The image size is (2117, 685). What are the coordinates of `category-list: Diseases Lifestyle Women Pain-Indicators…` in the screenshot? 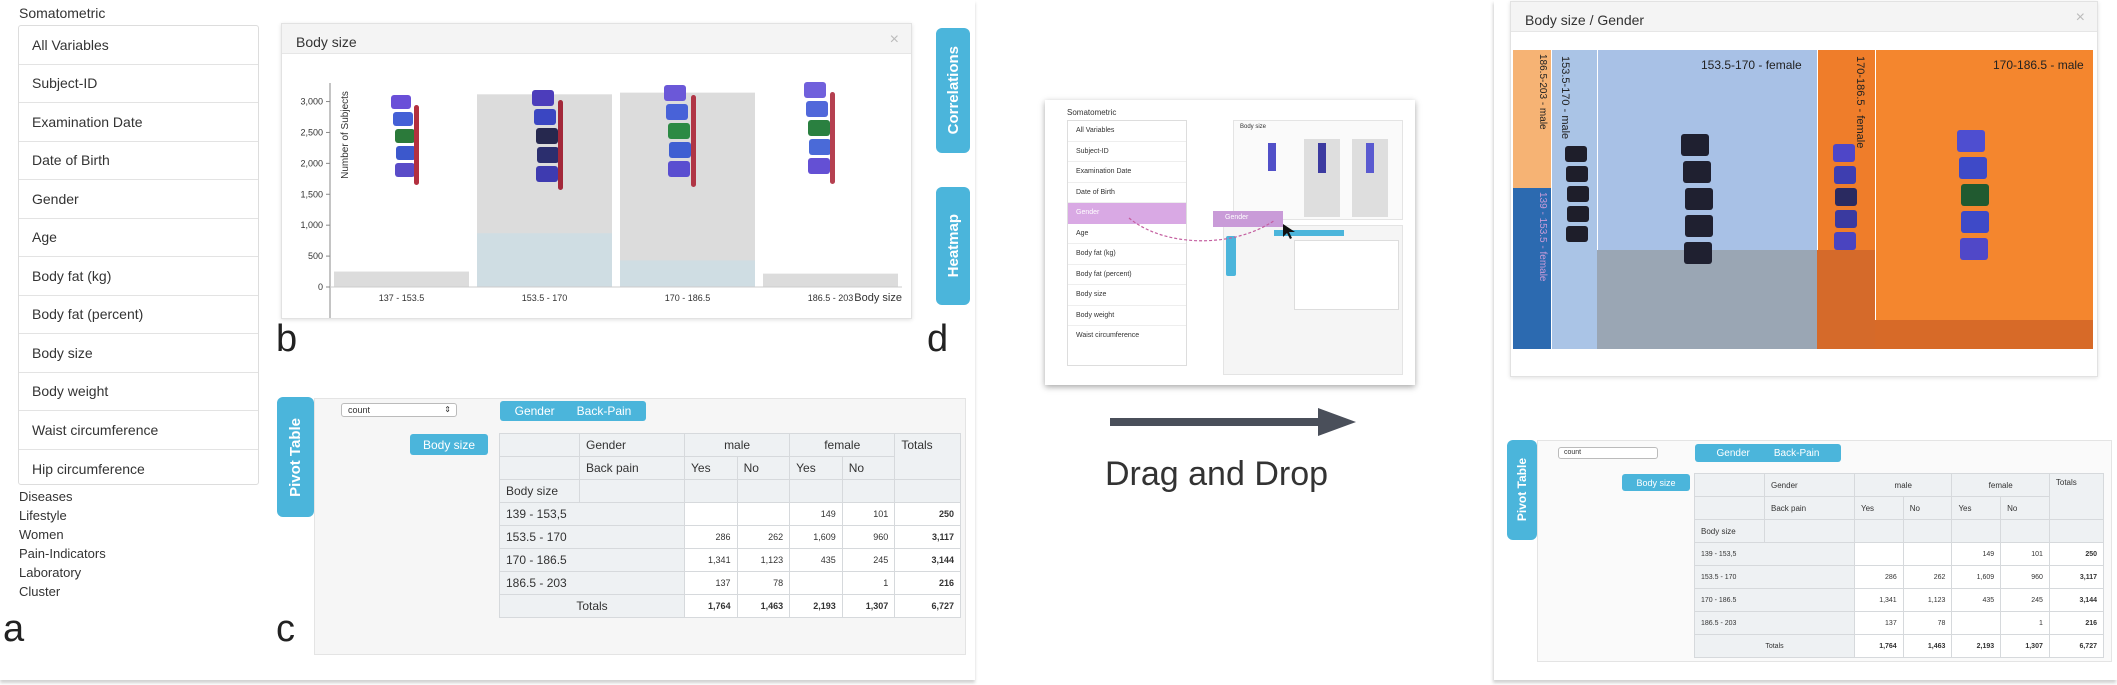 It's located at (62, 544).